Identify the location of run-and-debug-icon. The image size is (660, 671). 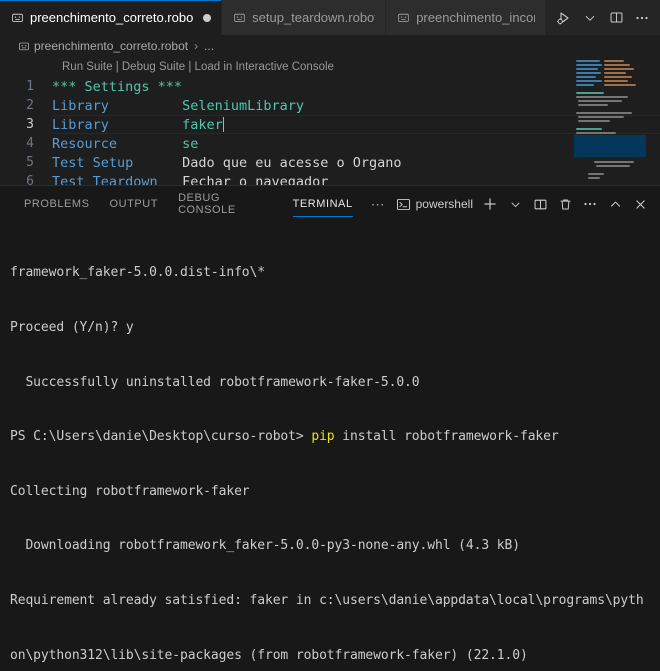
(564, 18).